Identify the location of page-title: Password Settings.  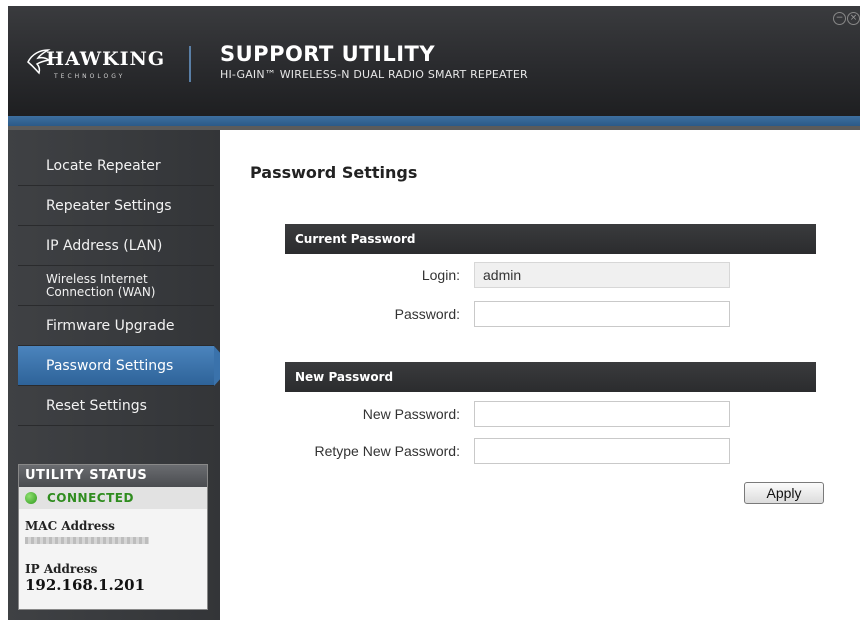
(334, 172).